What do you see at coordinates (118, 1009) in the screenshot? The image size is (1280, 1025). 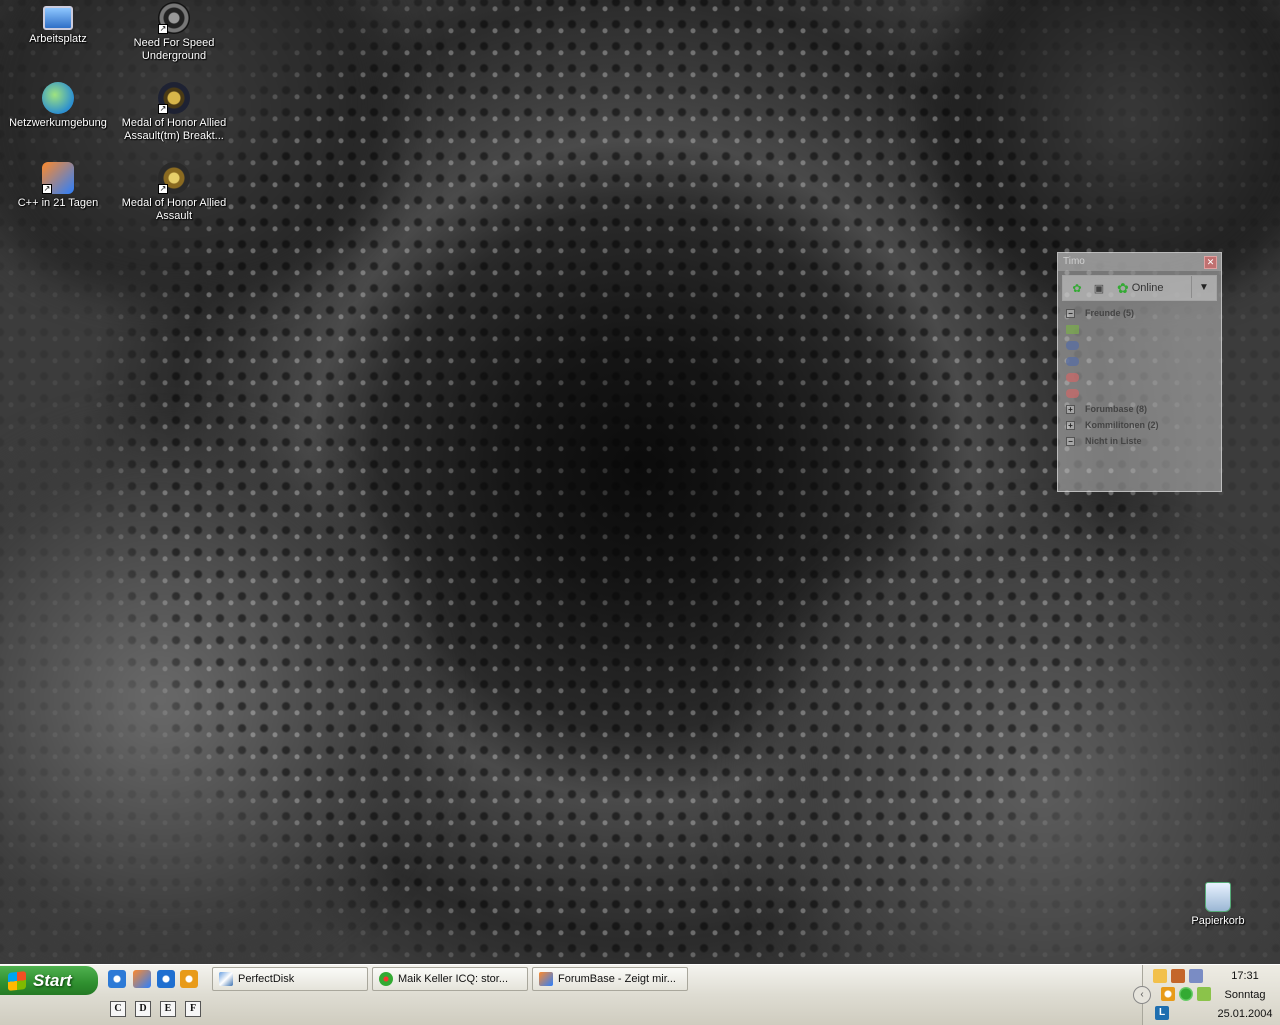 I see `drive-c-button: C` at bounding box center [118, 1009].